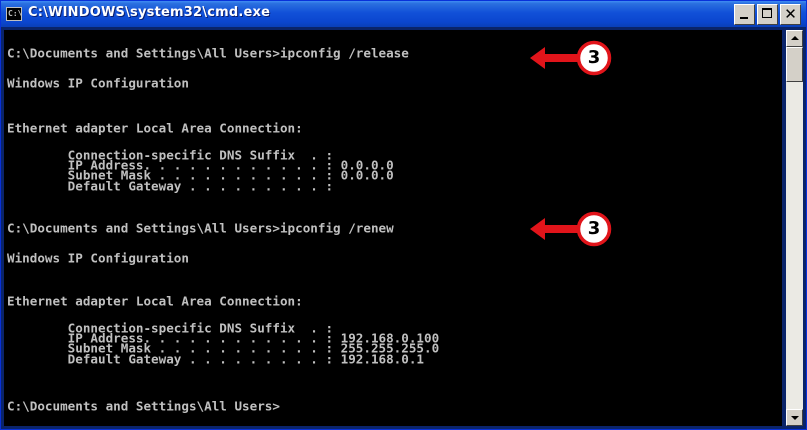  I want to click on minimize-icon, so click(744, 18).